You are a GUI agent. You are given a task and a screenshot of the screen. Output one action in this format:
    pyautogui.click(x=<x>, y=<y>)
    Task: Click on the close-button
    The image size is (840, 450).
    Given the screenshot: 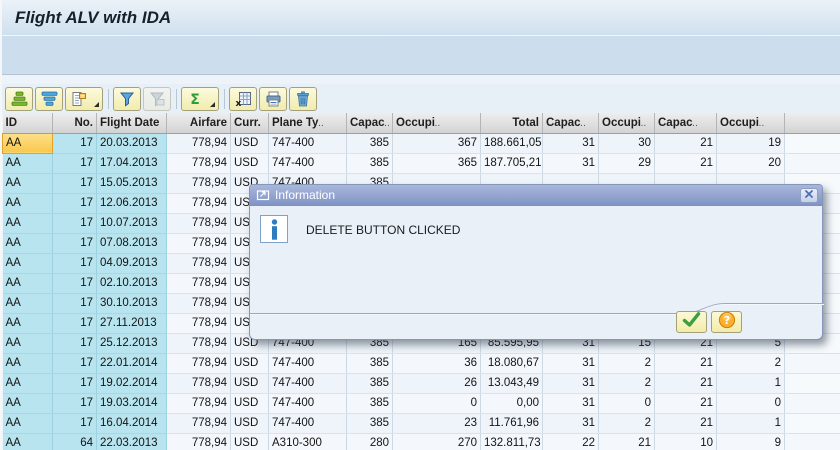 What is the action you would take?
    pyautogui.click(x=809, y=195)
    